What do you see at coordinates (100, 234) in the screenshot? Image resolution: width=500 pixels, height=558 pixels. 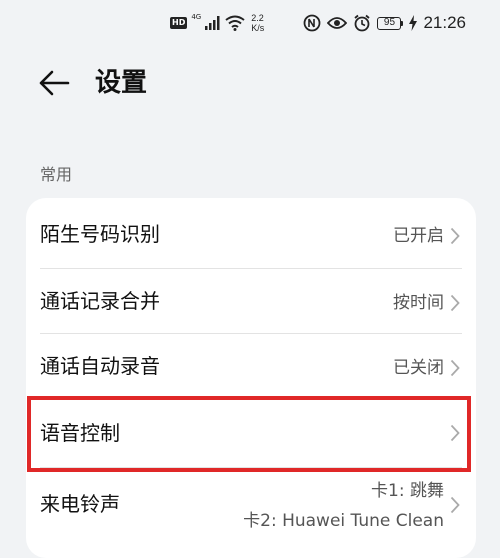 I see `setting-label: 陌生号码识别` at bounding box center [100, 234].